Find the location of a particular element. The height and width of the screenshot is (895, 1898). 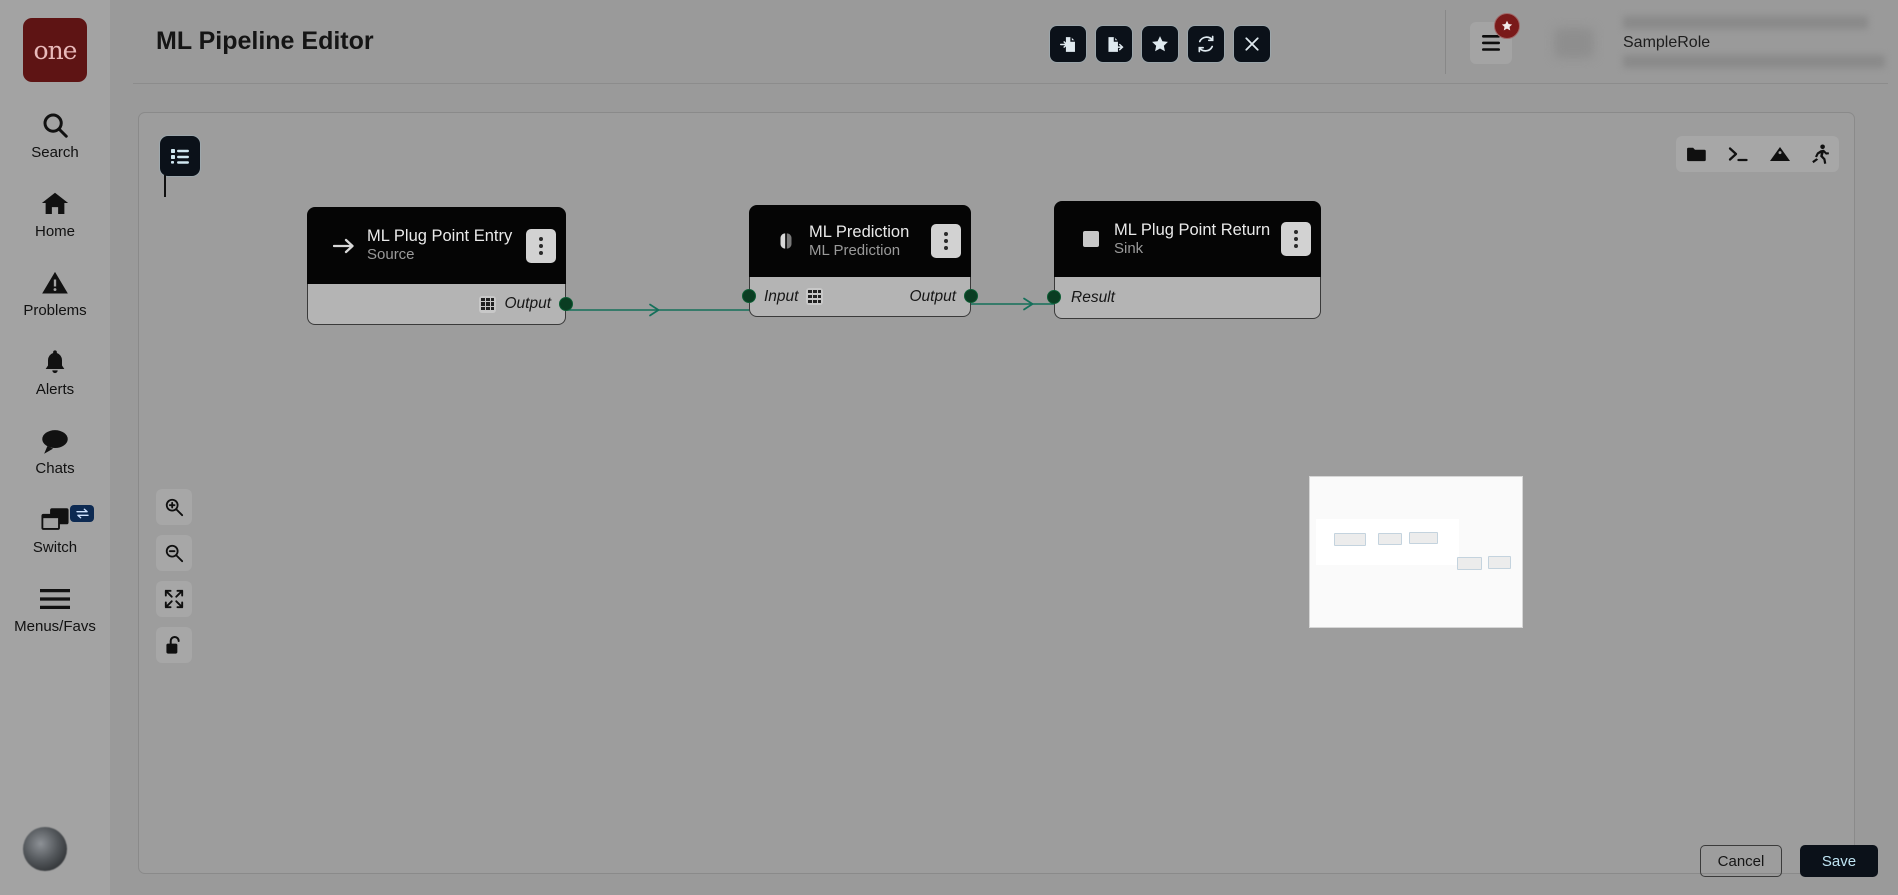

windows-switch-icon is located at coordinates (55, 520).